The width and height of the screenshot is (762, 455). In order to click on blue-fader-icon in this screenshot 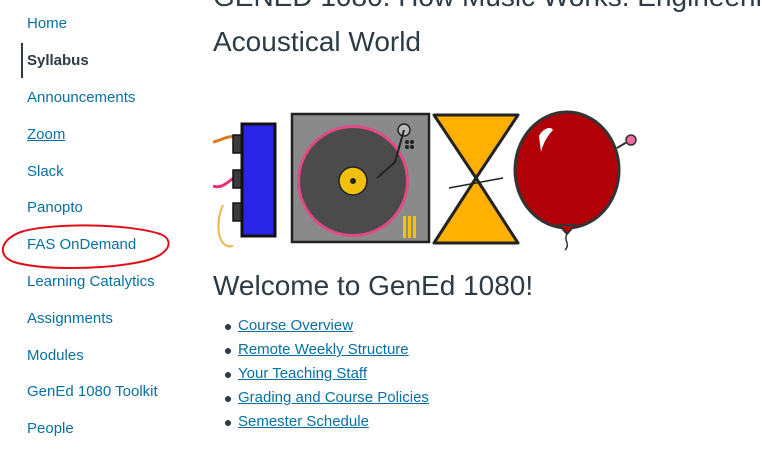, I will do `click(254, 180)`.